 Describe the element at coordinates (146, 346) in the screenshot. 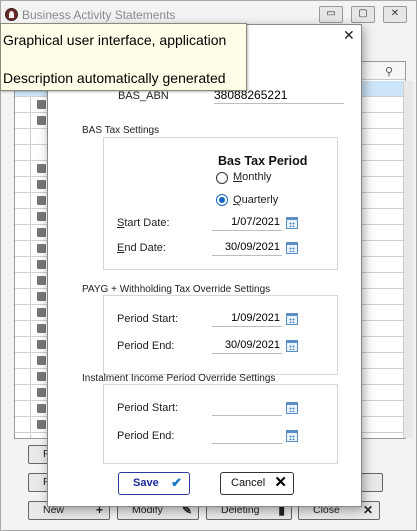

I see `payg-end-label: Period End:` at that location.